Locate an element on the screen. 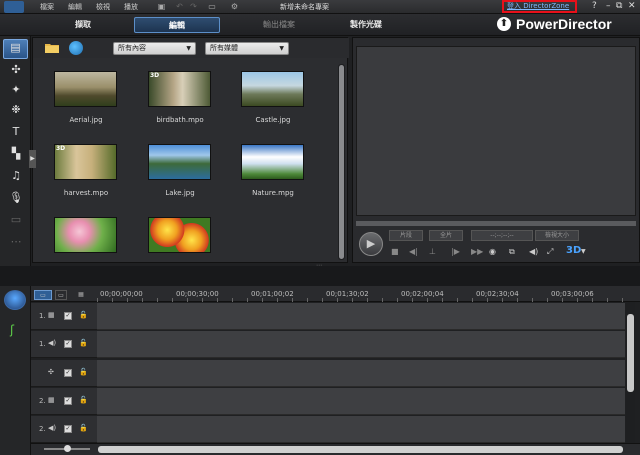  timeline-sidebar is located at coordinates (15, 370).